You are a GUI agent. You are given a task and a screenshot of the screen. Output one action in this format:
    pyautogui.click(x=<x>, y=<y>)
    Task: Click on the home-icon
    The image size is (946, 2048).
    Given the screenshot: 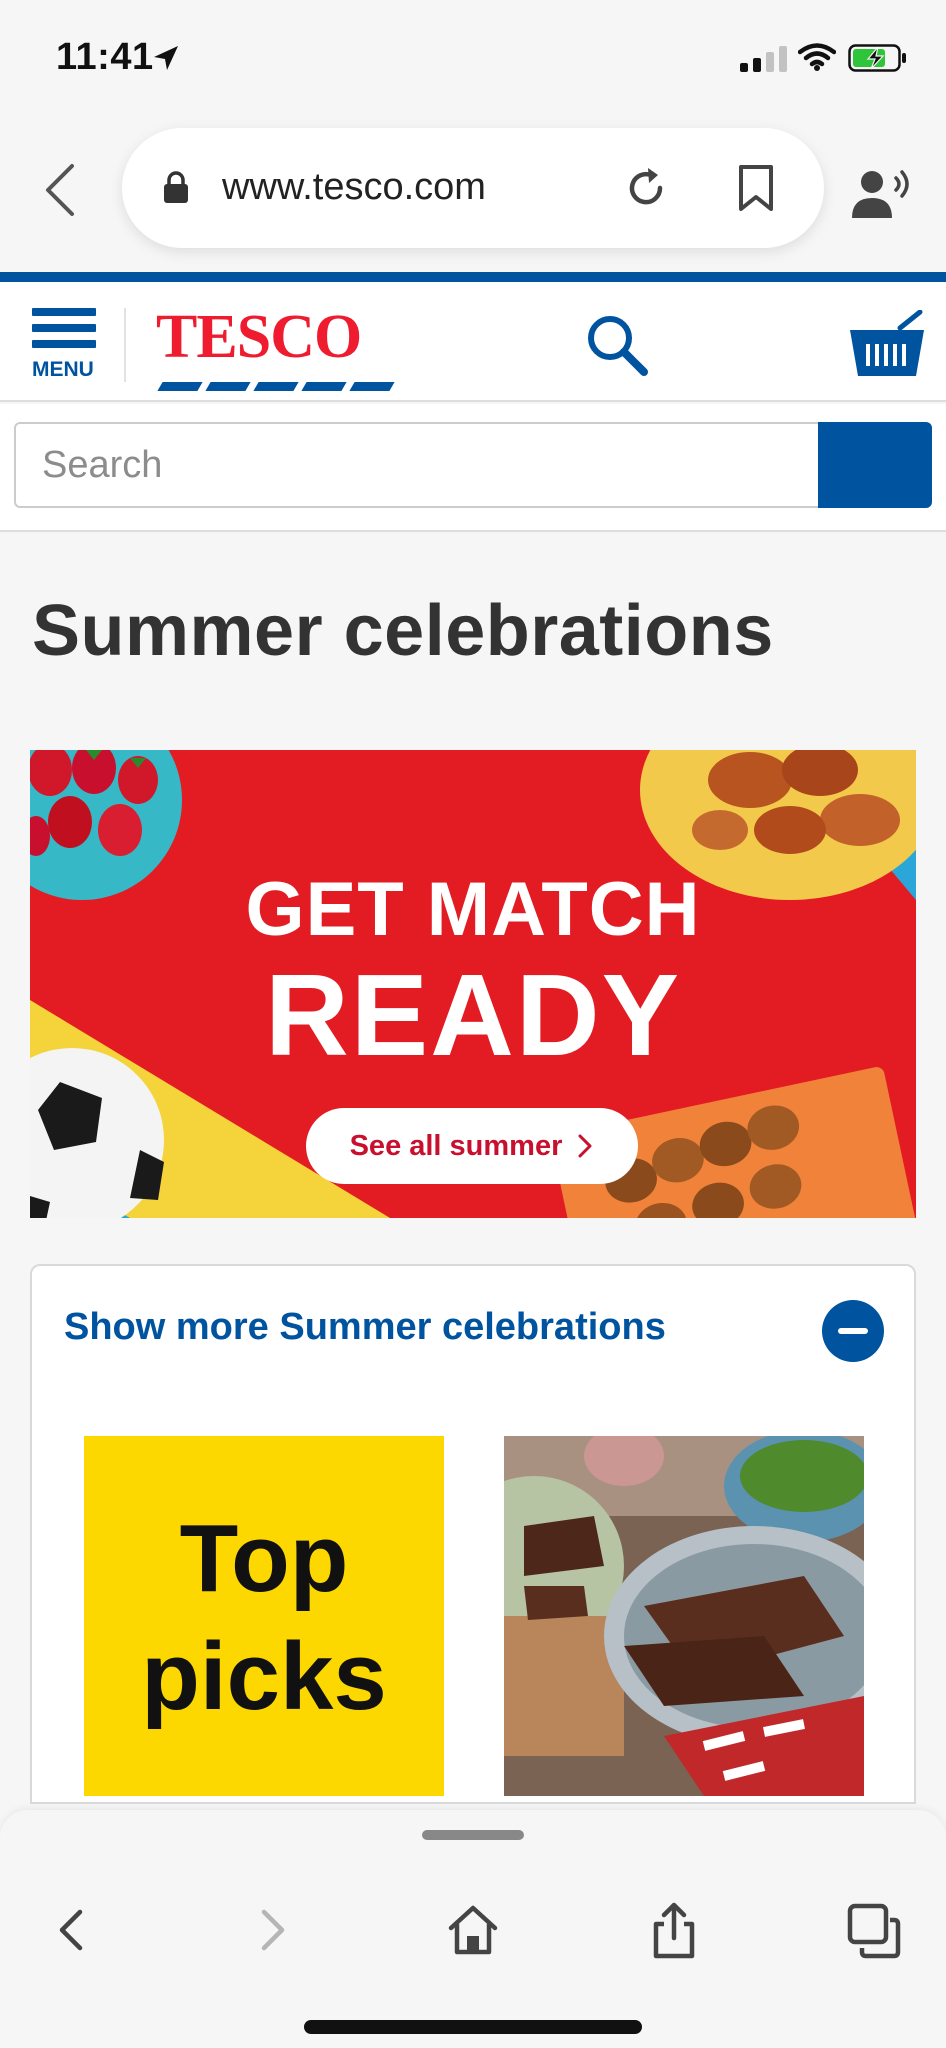 What is the action you would take?
    pyautogui.click(x=473, y=1930)
    